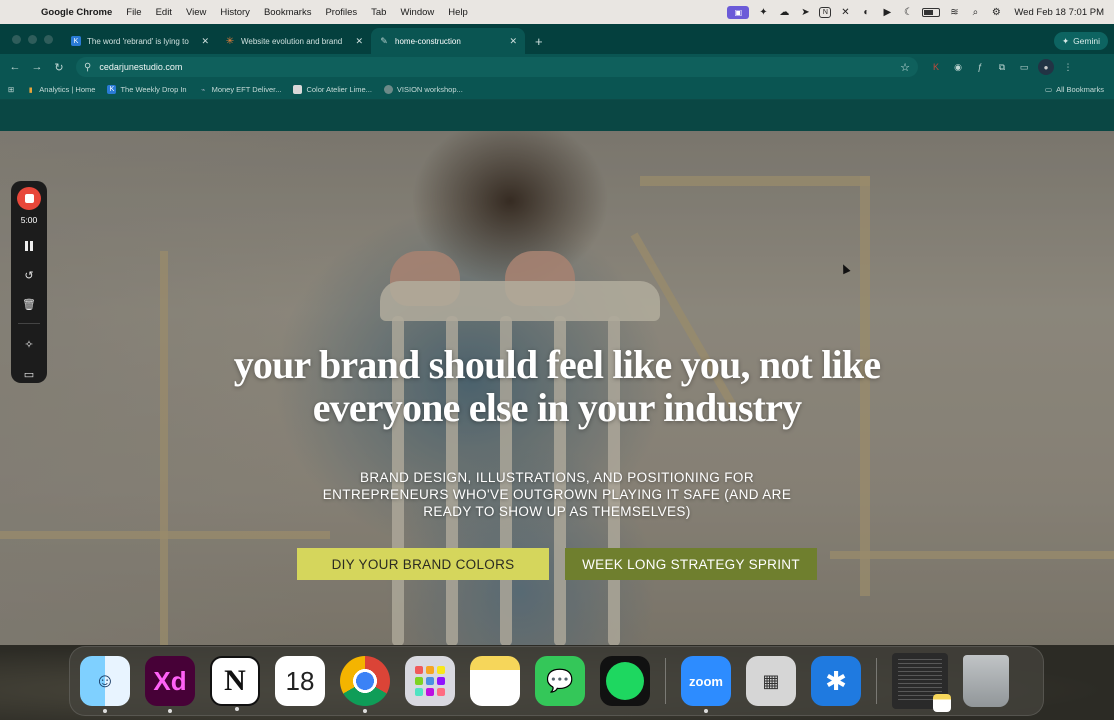  What do you see at coordinates (996, 12) in the screenshot?
I see `control-center-icon: ⚙` at bounding box center [996, 12].